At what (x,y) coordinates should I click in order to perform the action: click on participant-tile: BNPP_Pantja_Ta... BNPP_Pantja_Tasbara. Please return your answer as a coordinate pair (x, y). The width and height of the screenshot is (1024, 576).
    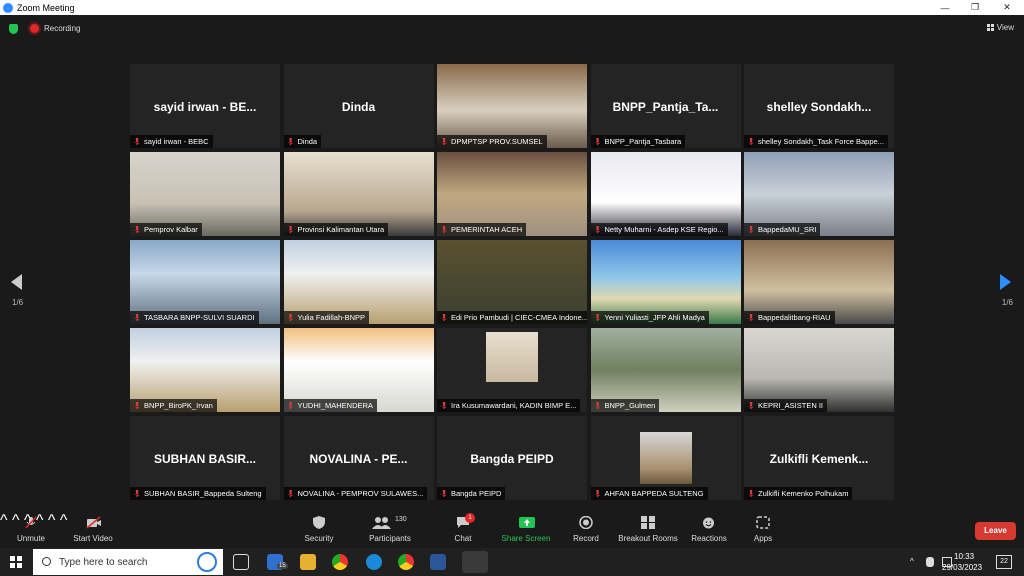
    Looking at the image, I should click on (665, 106).